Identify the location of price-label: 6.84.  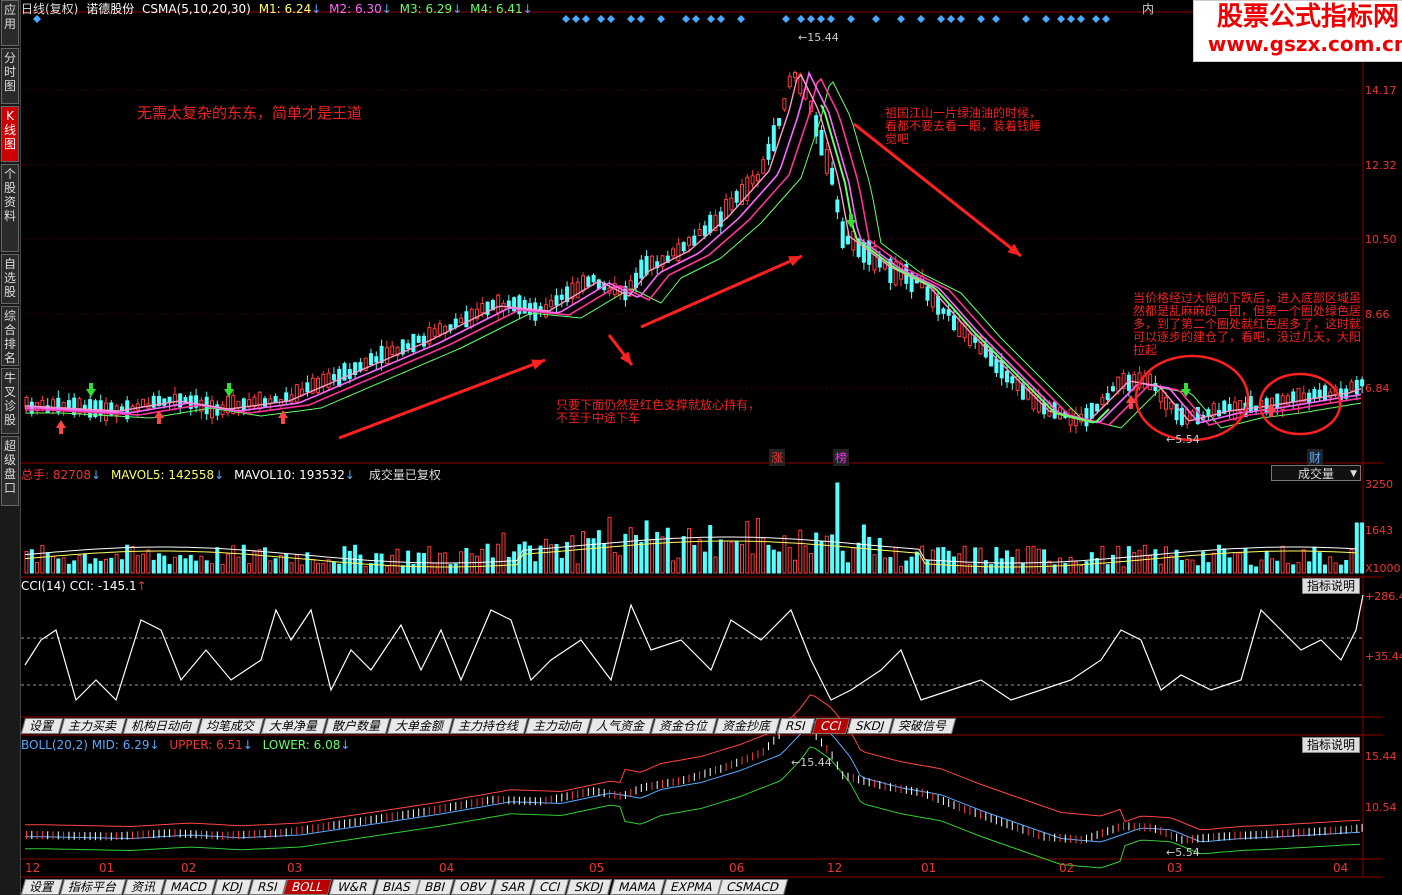
(1377, 388).